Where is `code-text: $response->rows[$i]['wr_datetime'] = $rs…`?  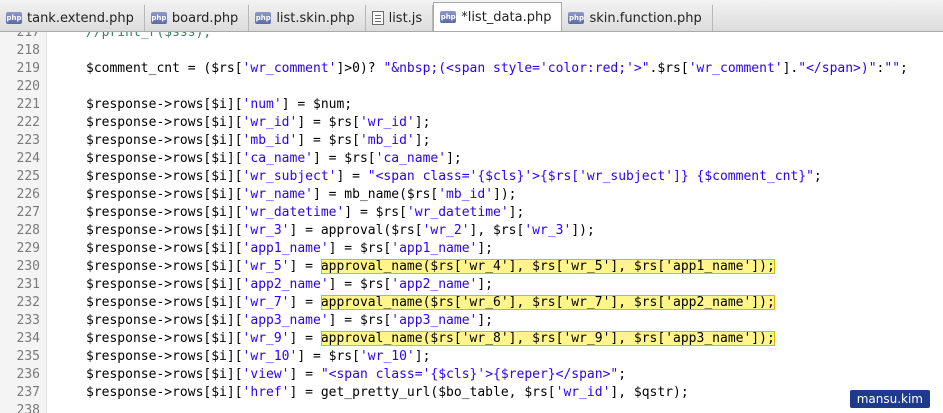
code-text: $response->rows[$i]['wr_datetime'] = $rs… is located at coordinates (305, 213).